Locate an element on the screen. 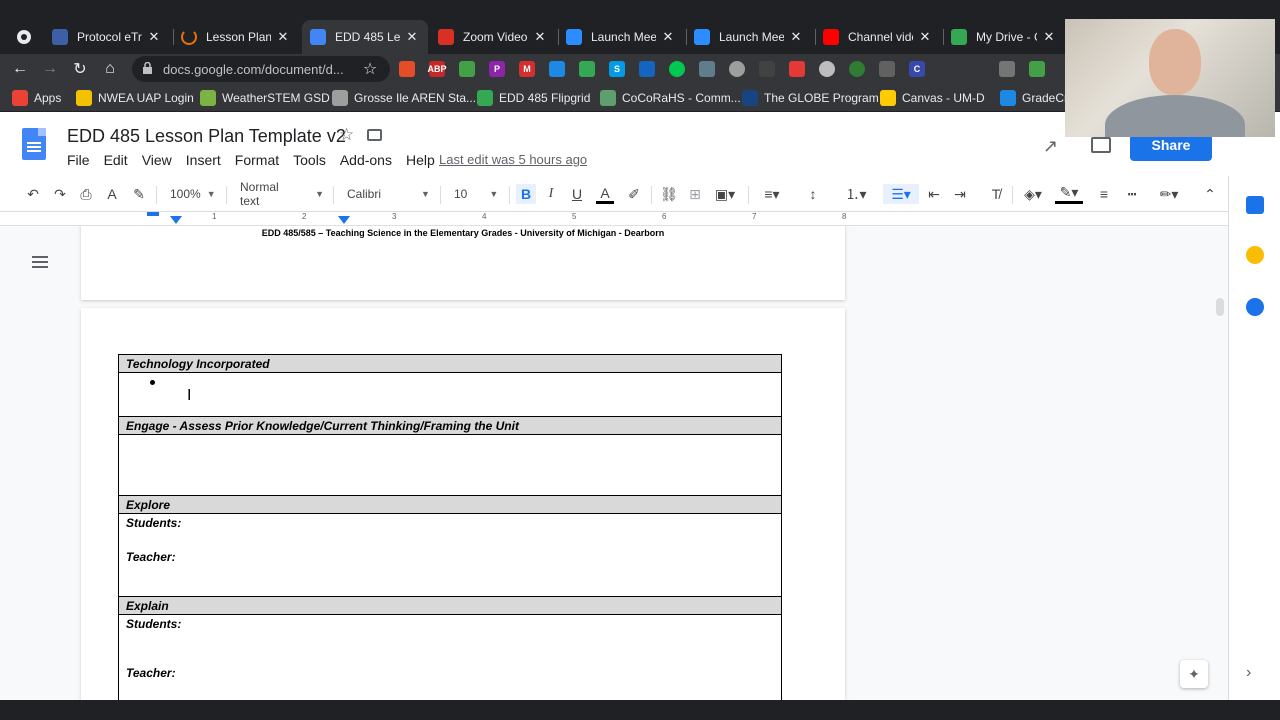  gmail-extension-icon: M is located at coordinates (527, 69).